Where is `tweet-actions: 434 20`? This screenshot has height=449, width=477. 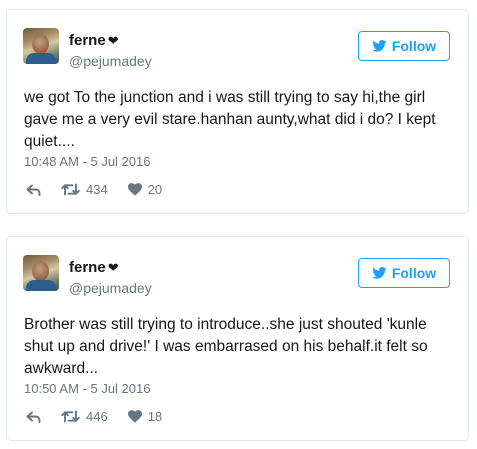 tweet-actions: 434 20 is located at coordinates (94, 189).